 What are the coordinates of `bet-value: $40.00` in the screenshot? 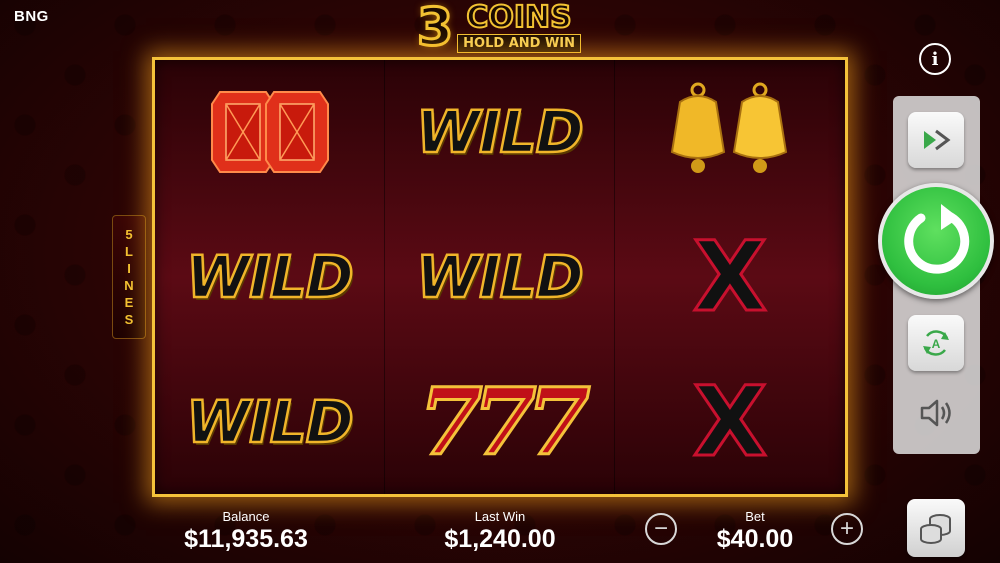 It's located at (755, 539).